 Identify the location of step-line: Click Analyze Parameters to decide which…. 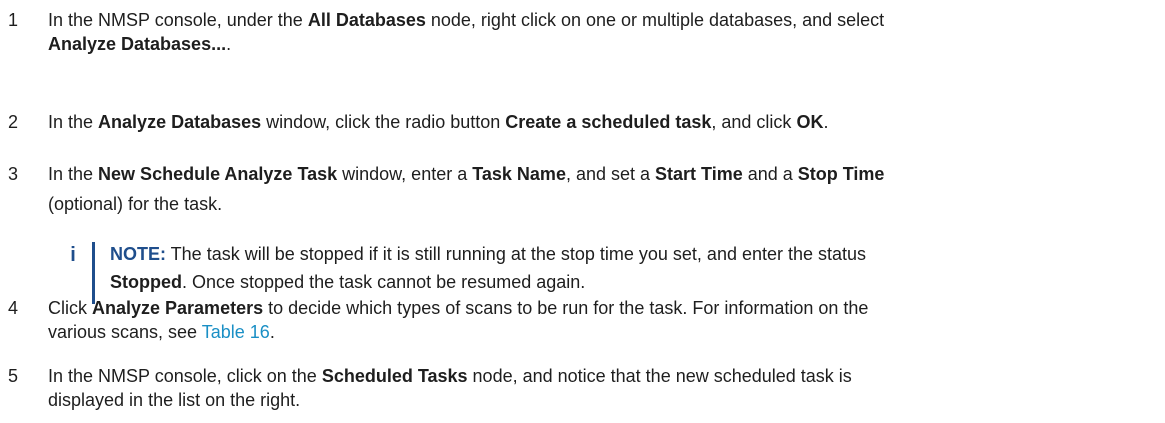
(603, 308).